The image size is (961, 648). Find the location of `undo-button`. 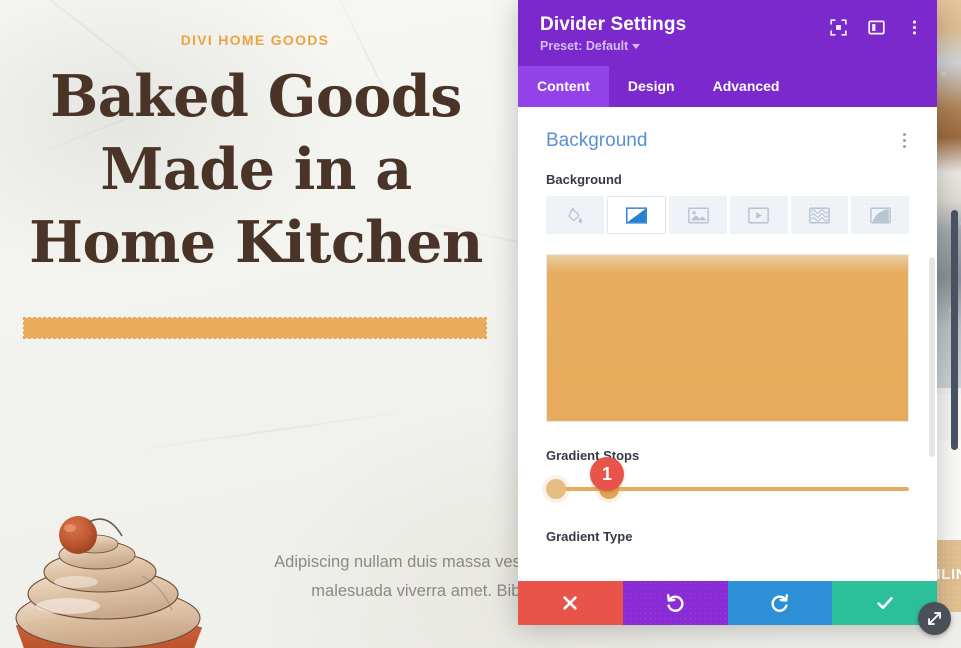

undo-button is located at coordinates (675, 603).